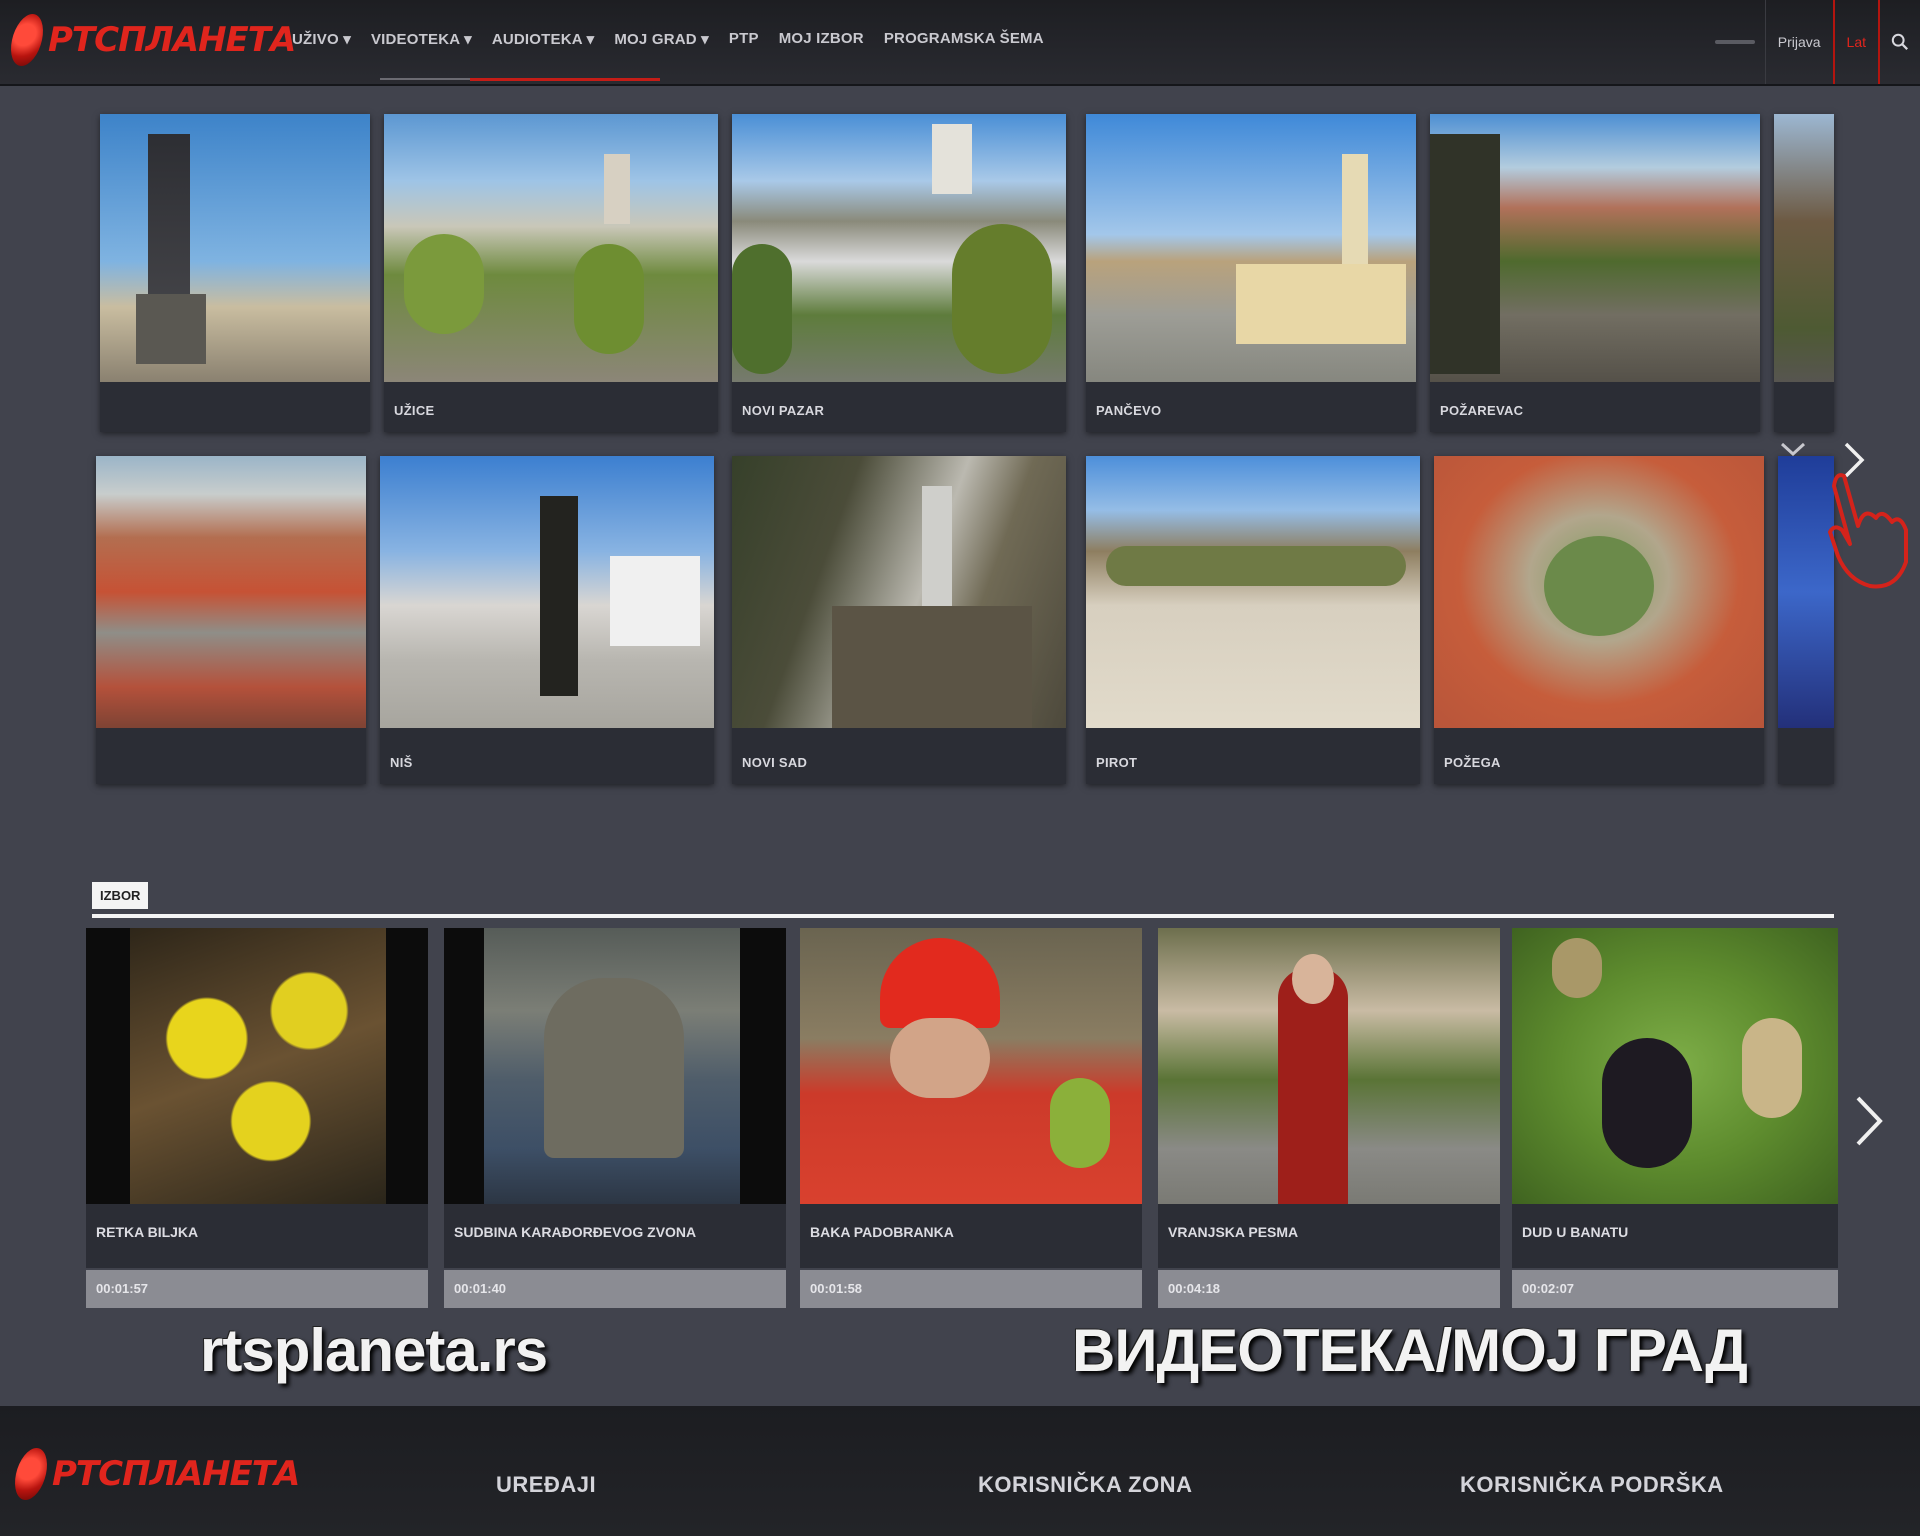 The height and width of the screenshot is (1536, 1920). Describe the element at coordinates (543, 39) in the screenshot. I see `nav-item-audioteka: AUDIOTEKA ▾` at that location.